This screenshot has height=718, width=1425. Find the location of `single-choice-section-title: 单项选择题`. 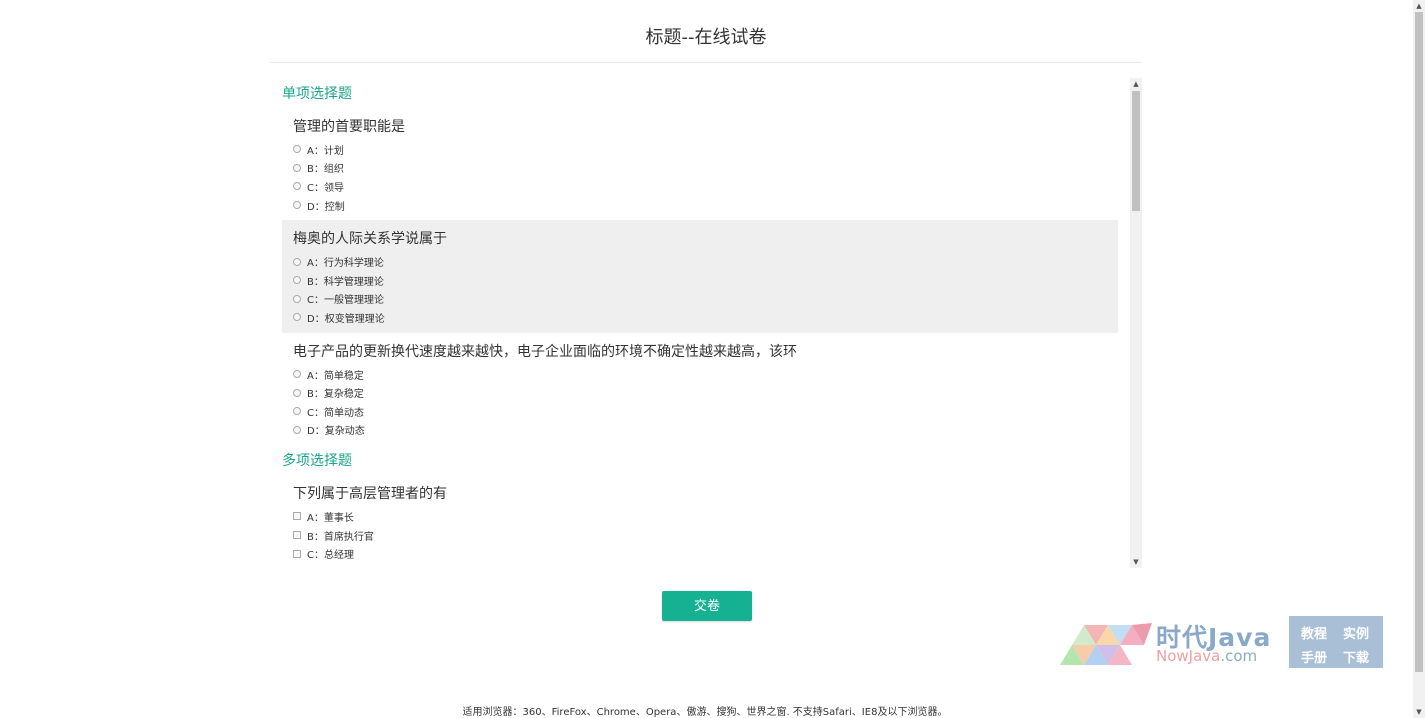

single-choice-section-title: 单项选择题 is located at coordinates (317, 94).